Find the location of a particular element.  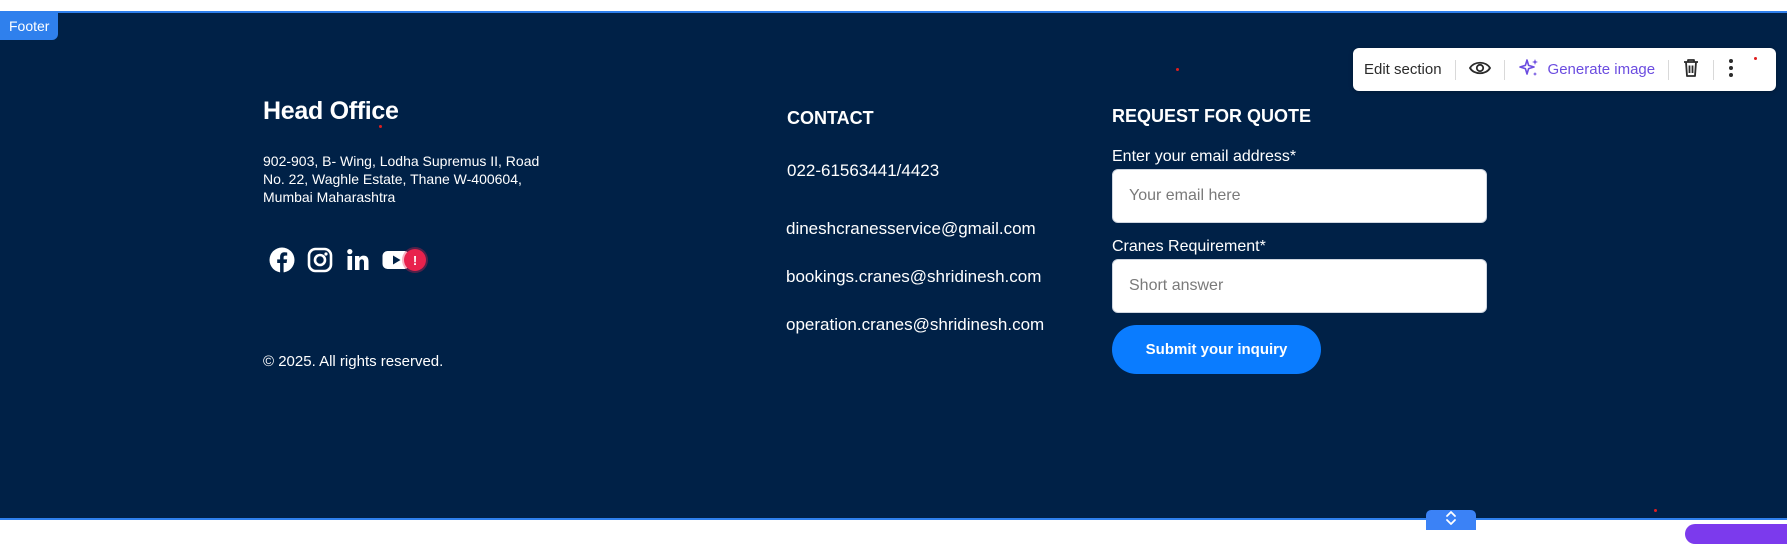

contact-email: dineshcranesservice@gmail.com is located at coordinates (911, 229).